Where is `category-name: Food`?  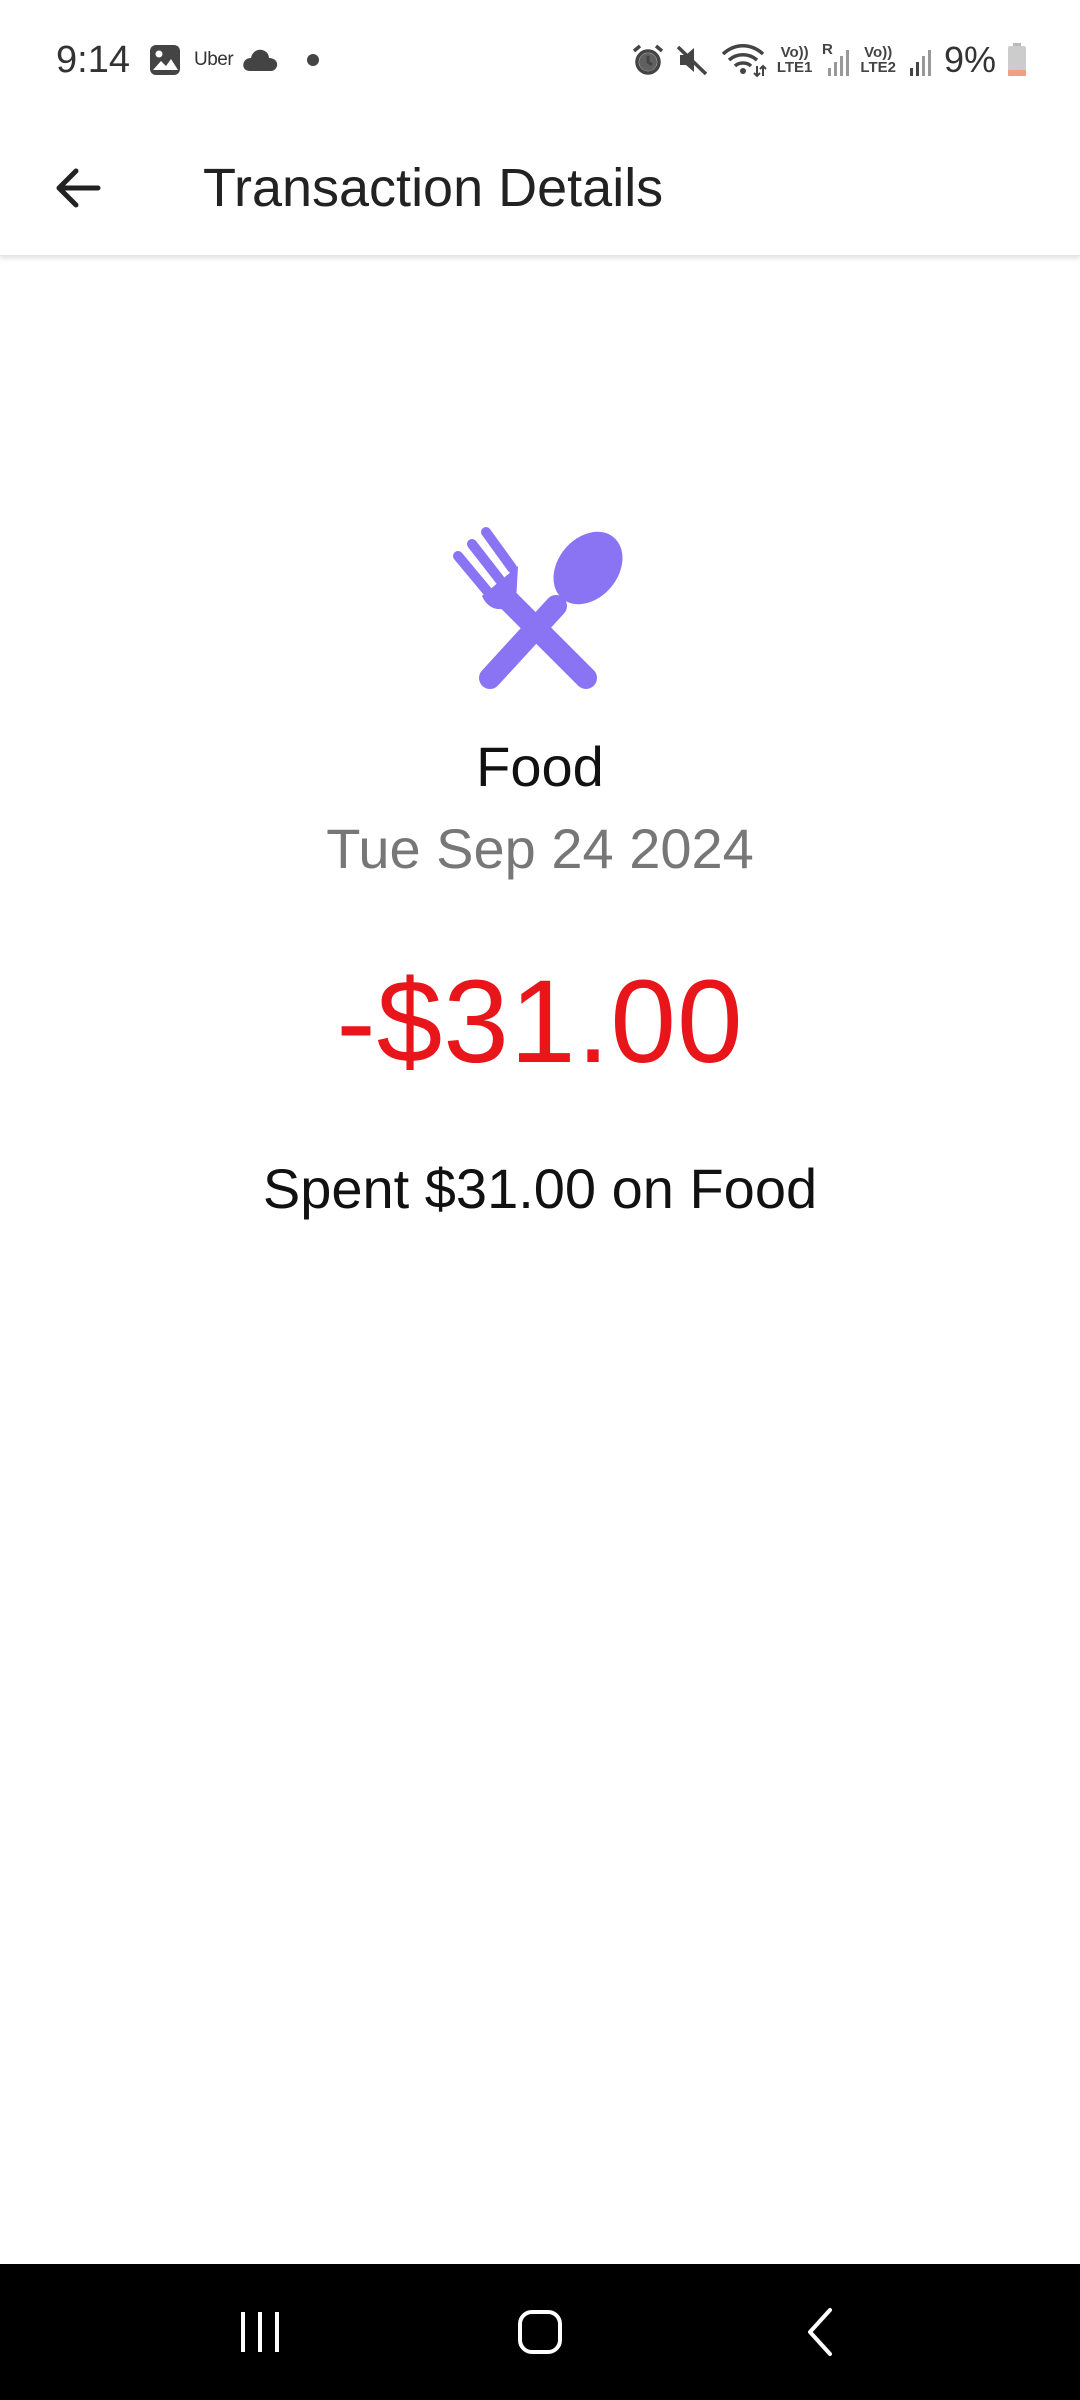 category-name: Food is located at coordinates (540, 766).